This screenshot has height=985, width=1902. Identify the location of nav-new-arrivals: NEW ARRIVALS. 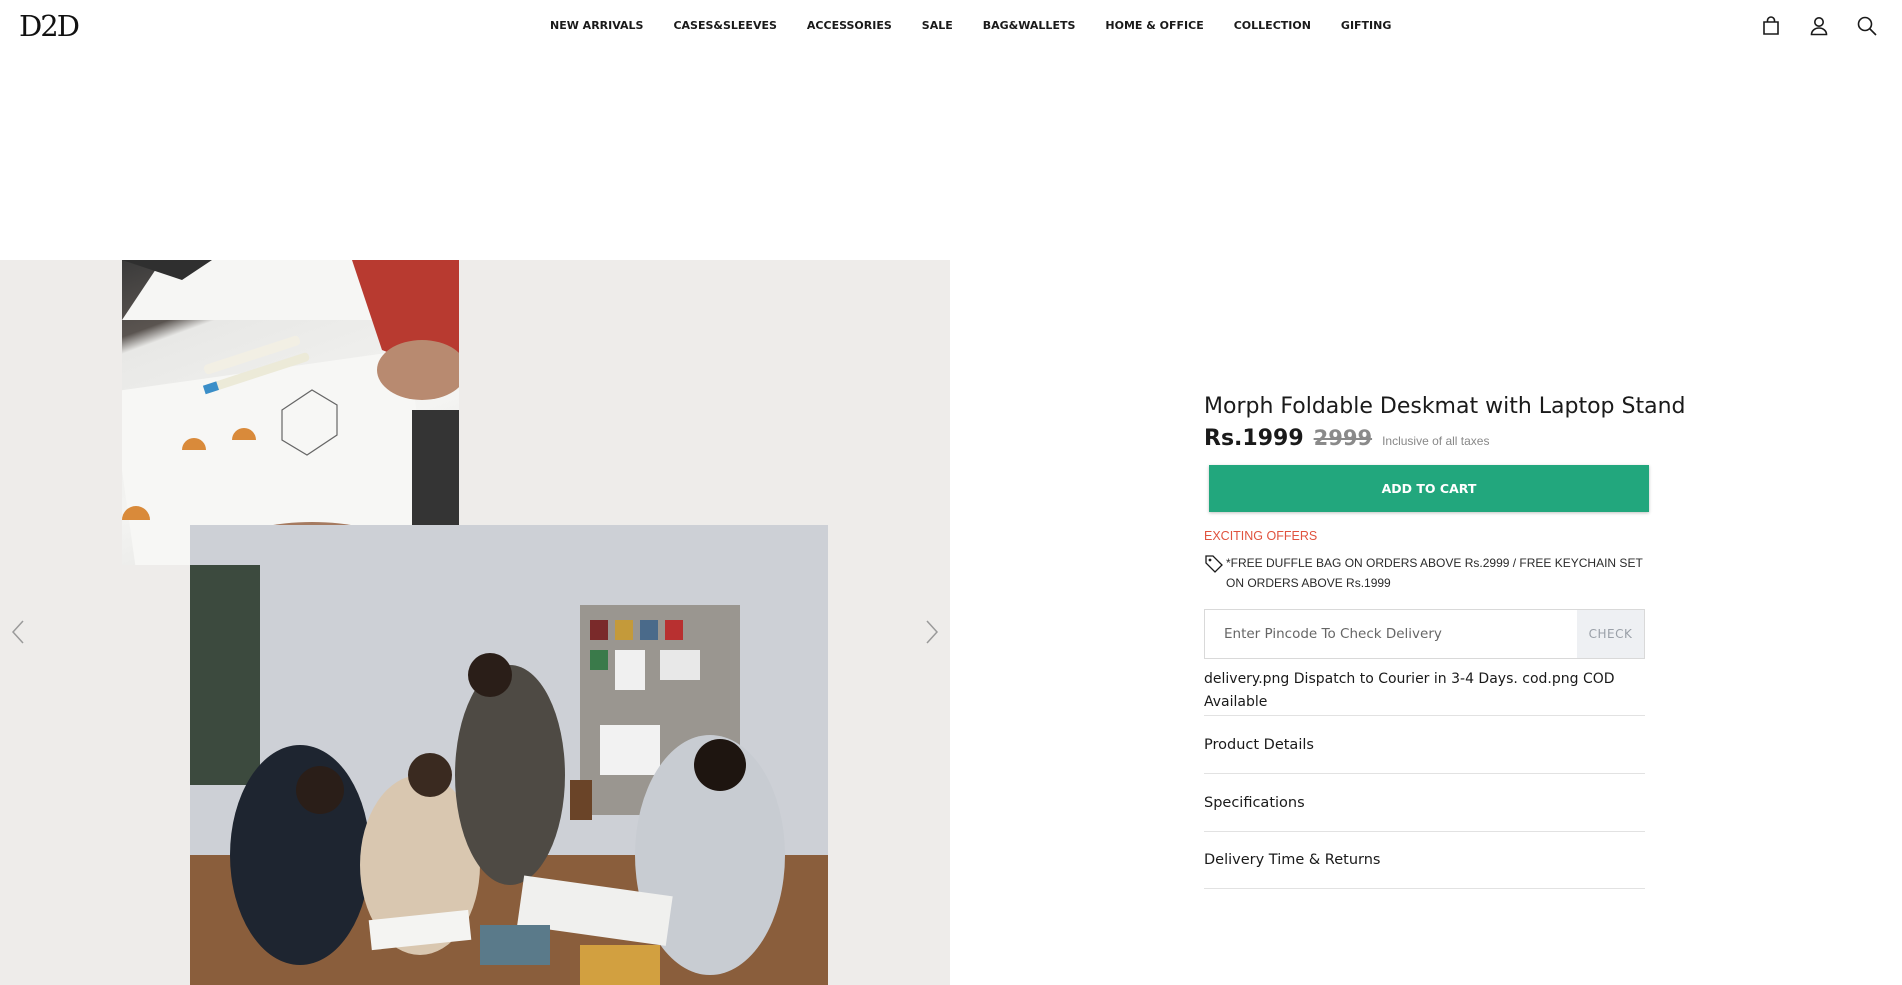
(596, 25).